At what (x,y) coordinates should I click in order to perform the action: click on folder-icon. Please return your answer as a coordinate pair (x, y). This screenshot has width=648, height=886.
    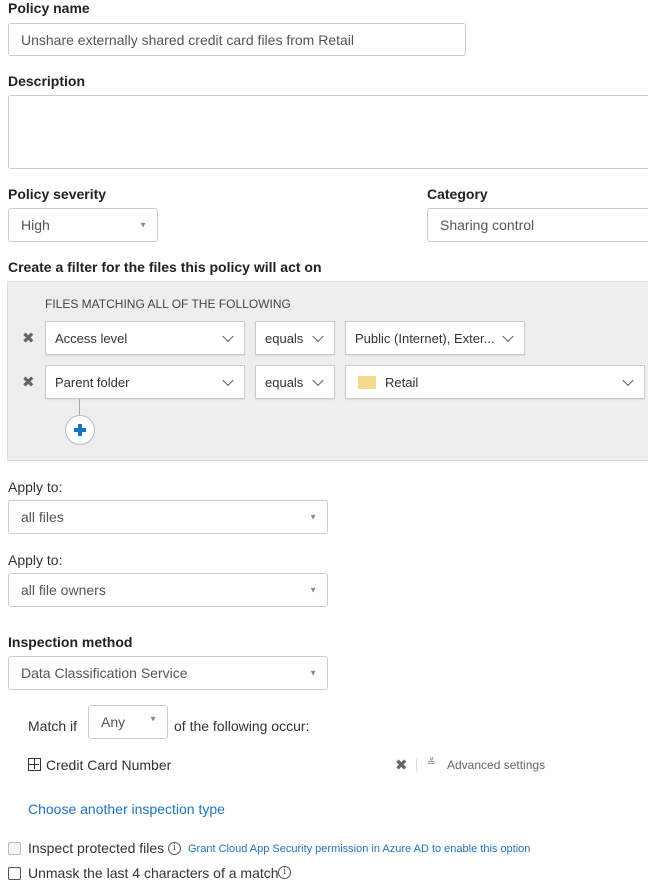
    Looking at the image, I should click on (367, 382).